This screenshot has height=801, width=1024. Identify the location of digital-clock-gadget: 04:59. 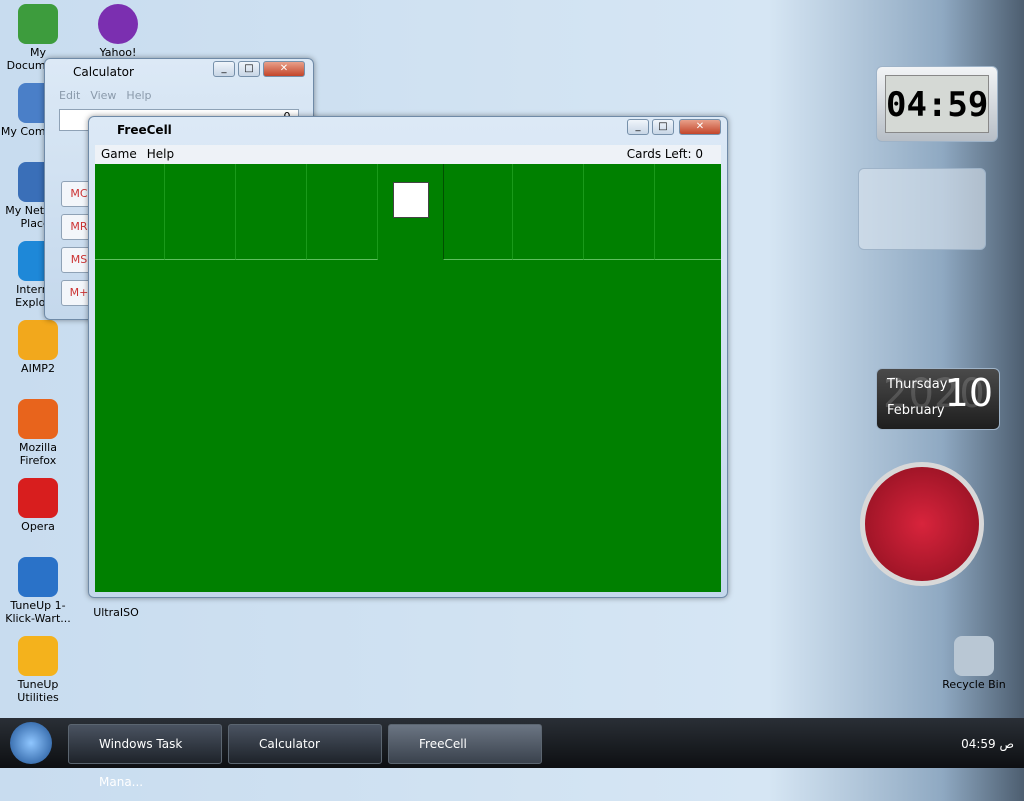
(937, 104).